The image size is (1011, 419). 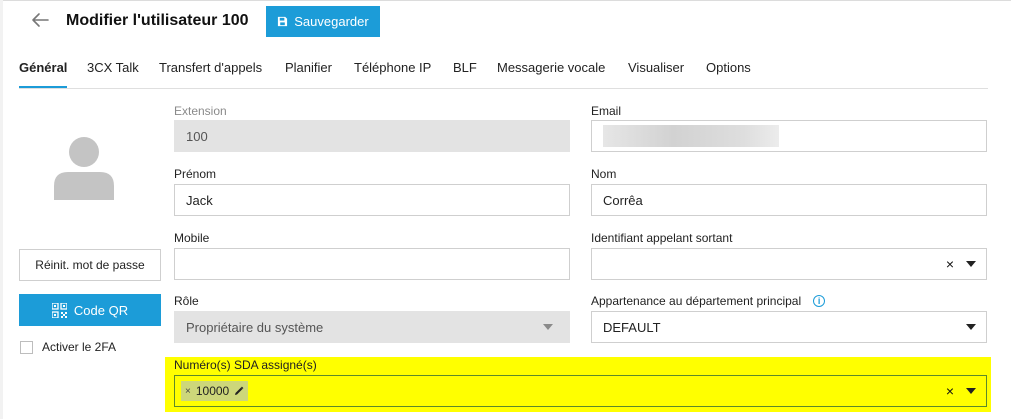 What do you see at coordinates (606, 111) in the screenshot?
I see `email-label: Email` at bounding box center [606, 111].